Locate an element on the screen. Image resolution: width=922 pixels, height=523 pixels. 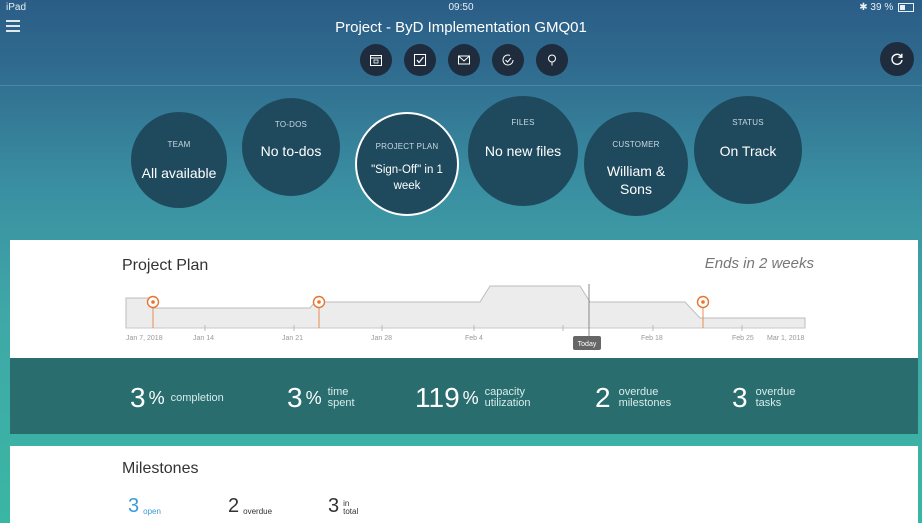
check-circle-icon is located at coordinates (508, 60).